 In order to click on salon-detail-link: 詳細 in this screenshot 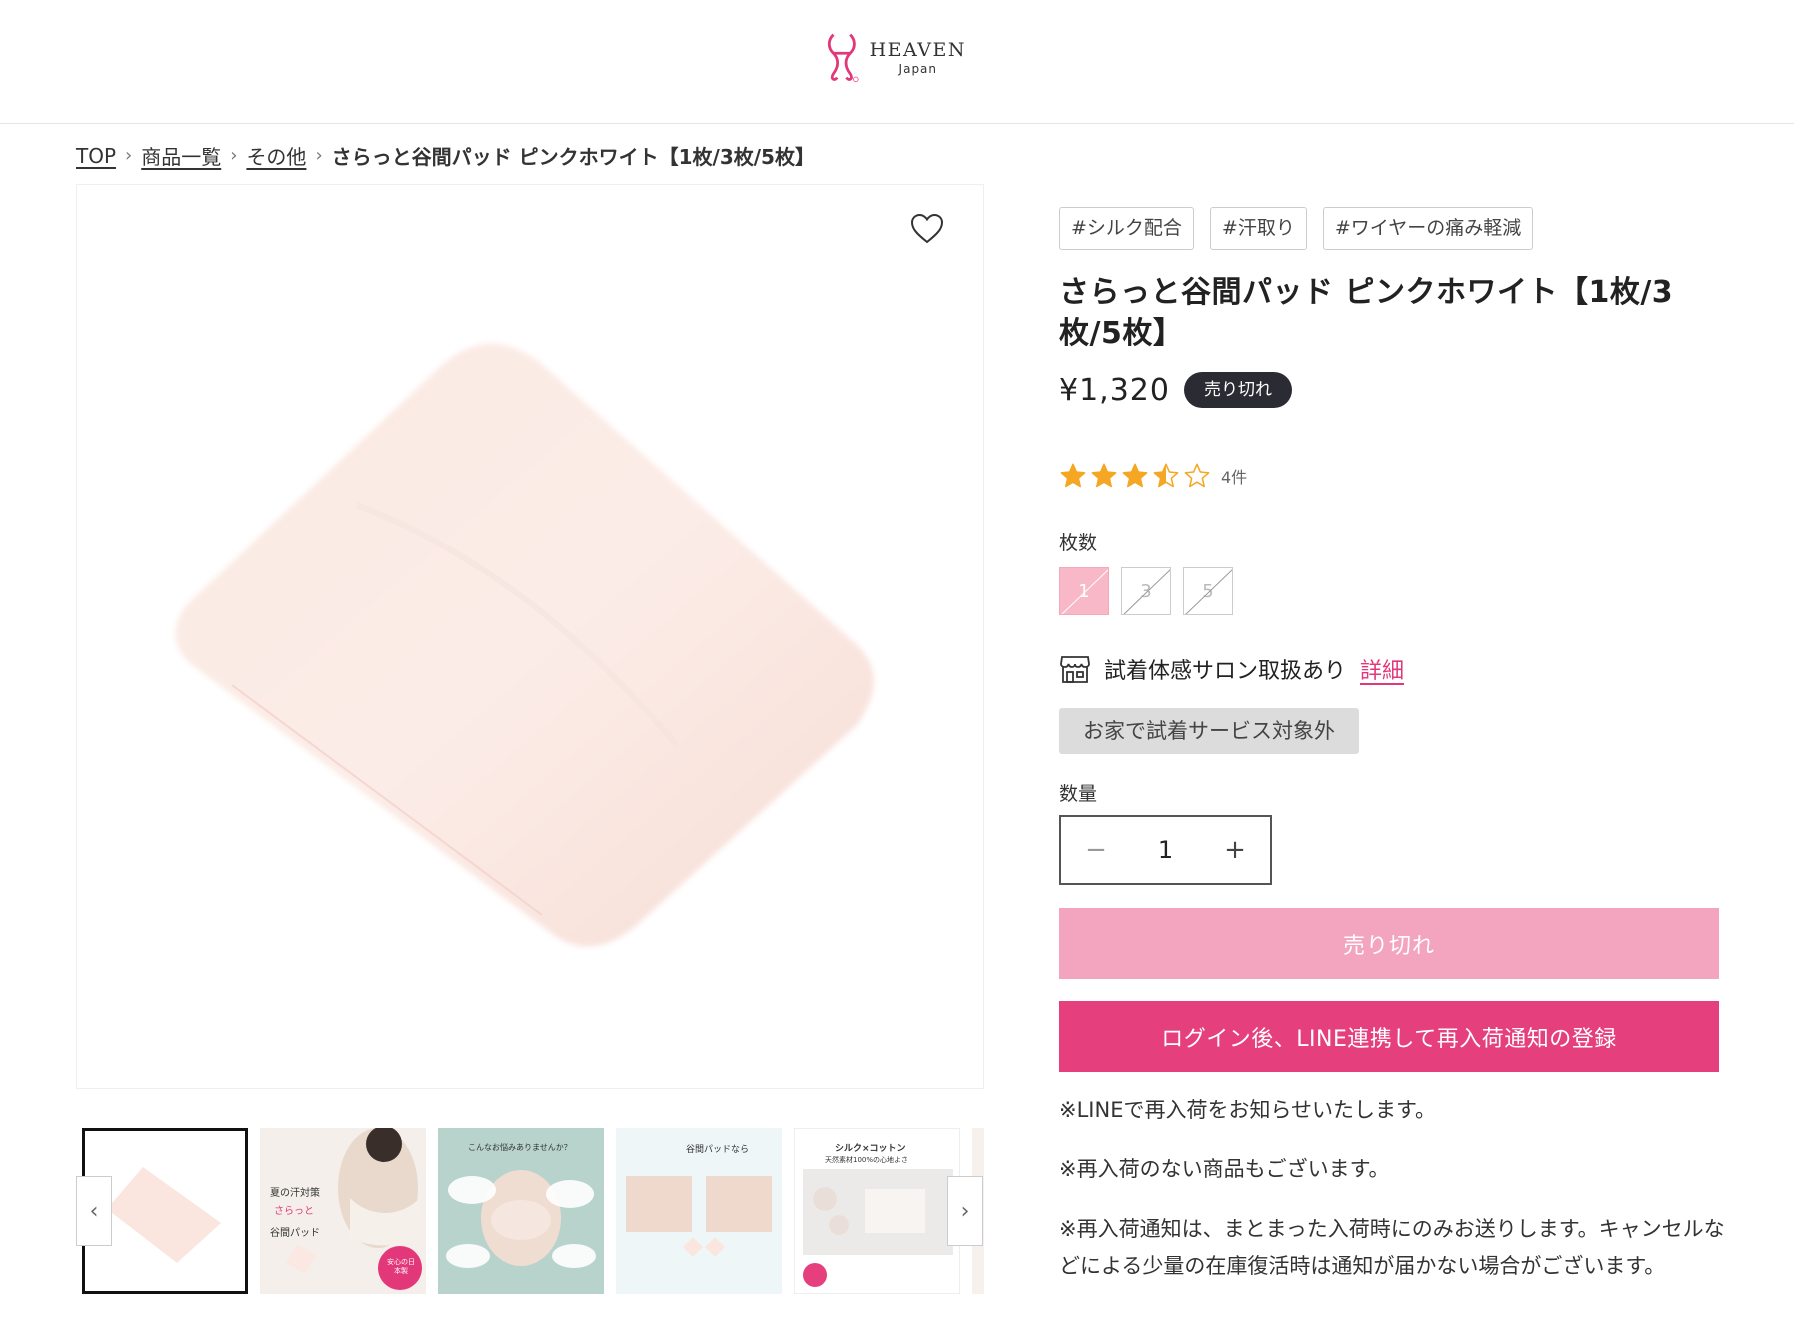, I will do `click(1382, 669)`.